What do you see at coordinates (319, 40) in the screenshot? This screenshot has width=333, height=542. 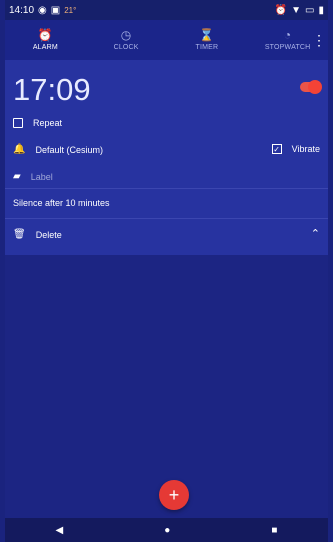 I see `overflow-menu-icon: ⋮` at bounding box center [319, 40].